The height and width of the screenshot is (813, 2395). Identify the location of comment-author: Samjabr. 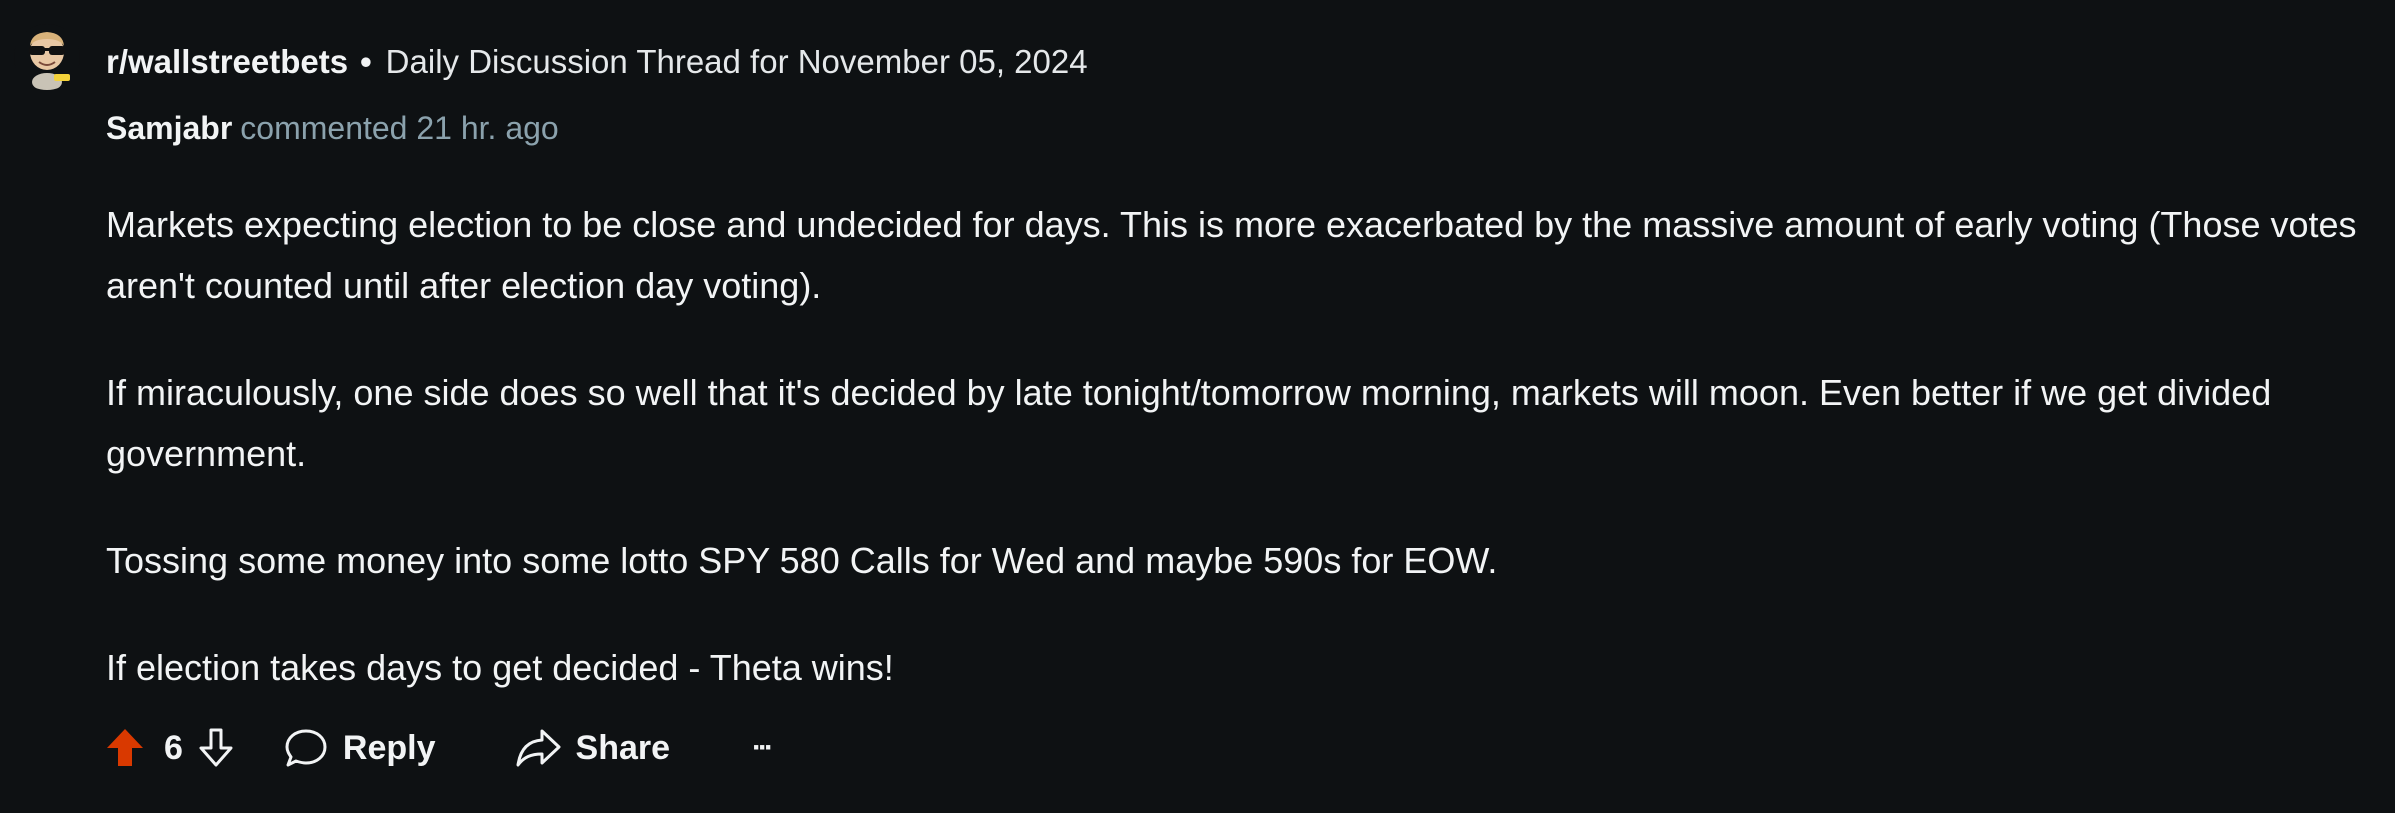
(169, 128).